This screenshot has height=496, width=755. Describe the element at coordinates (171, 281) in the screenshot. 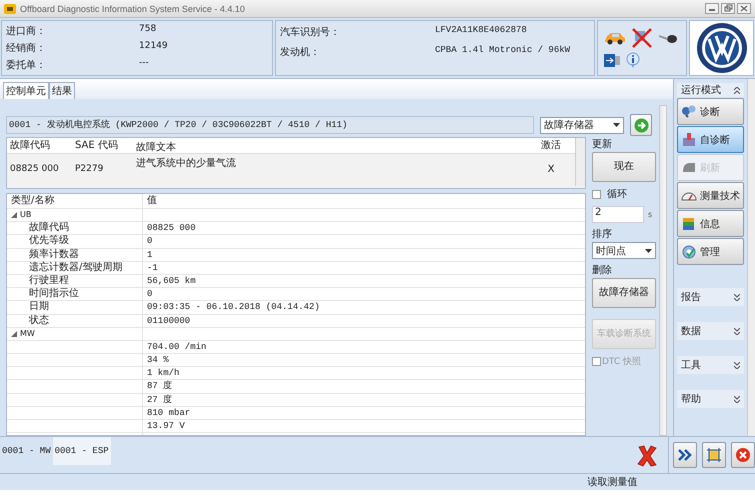

I see `parameter-value: 56,605 km` at that location.